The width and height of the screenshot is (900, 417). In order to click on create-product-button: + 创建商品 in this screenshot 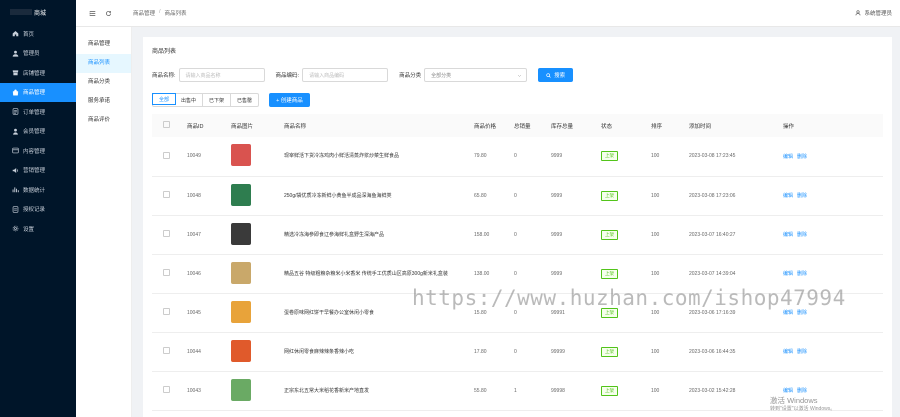, I will do `click(289, 100)`.